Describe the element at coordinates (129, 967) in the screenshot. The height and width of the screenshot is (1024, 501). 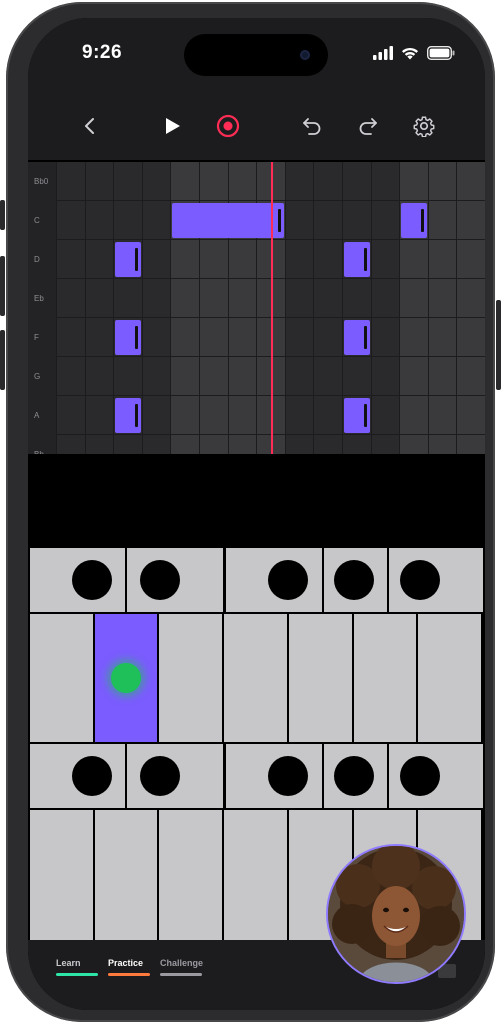
I see `tab-practice: Practice` at that location.